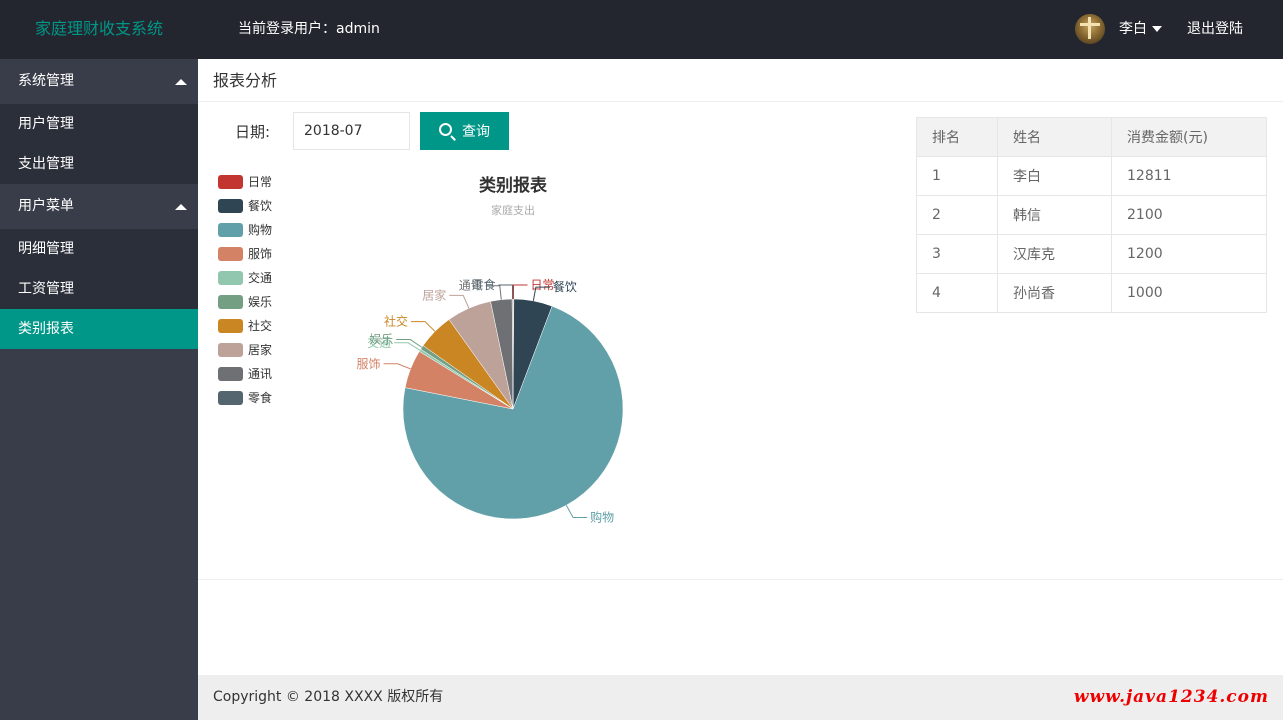 This screenshot has height=720, width=1283. What do you see at coordinates (309, 29) in the screenshot?
I see `current-login-user: 当前登录用户：admin` at bounding box center [309, 29].